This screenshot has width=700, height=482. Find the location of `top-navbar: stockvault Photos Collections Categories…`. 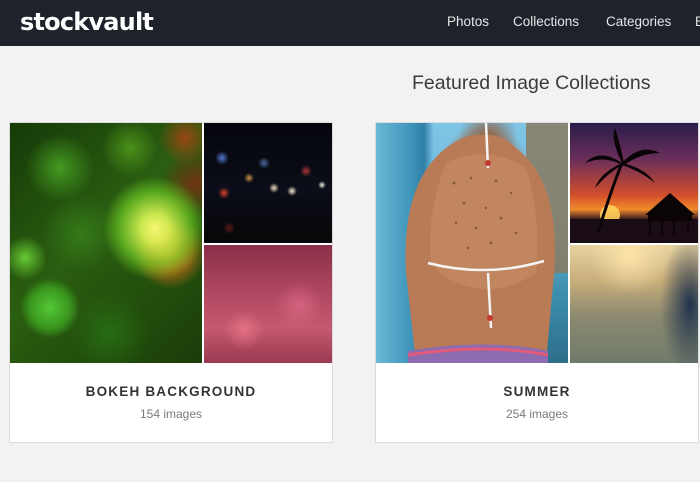

top-navbar: stockvault Photos Collections Categories… is located at coordinates (350, 23).